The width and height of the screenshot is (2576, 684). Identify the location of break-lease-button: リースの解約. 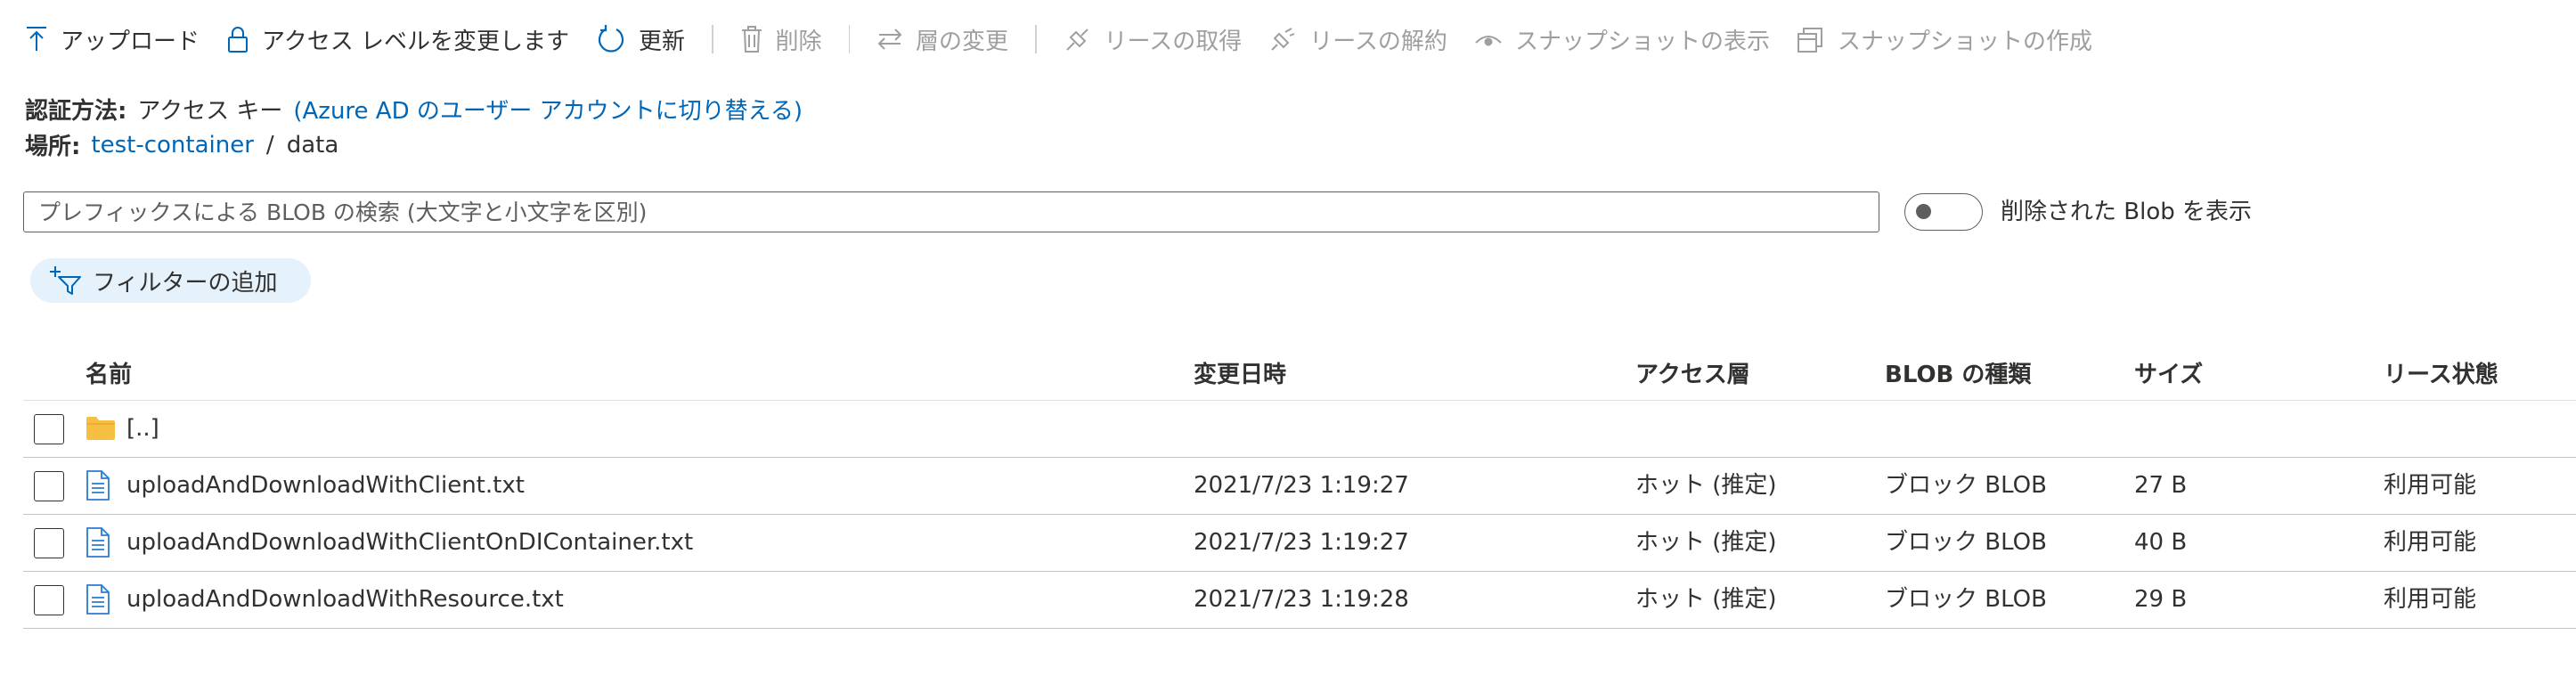
(1357, 39).